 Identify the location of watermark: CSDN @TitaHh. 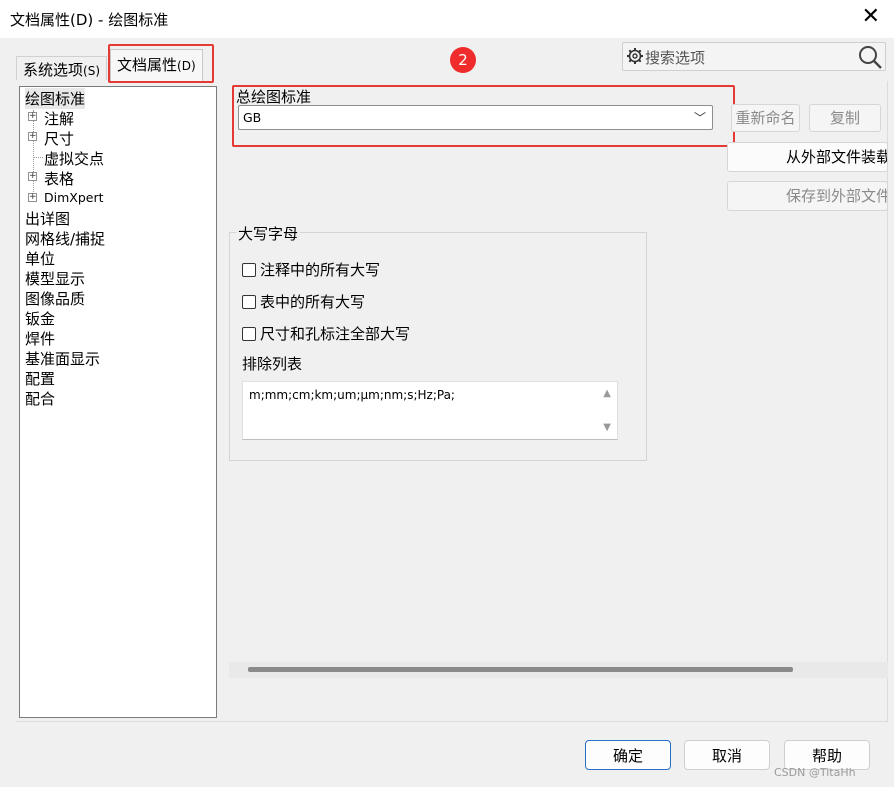
(815, 772).